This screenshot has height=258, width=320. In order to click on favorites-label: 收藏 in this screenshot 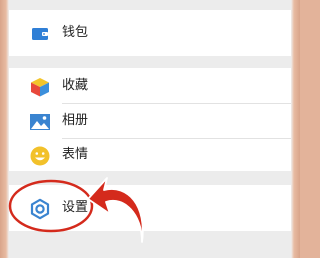, I will do `click(75, 85)`.